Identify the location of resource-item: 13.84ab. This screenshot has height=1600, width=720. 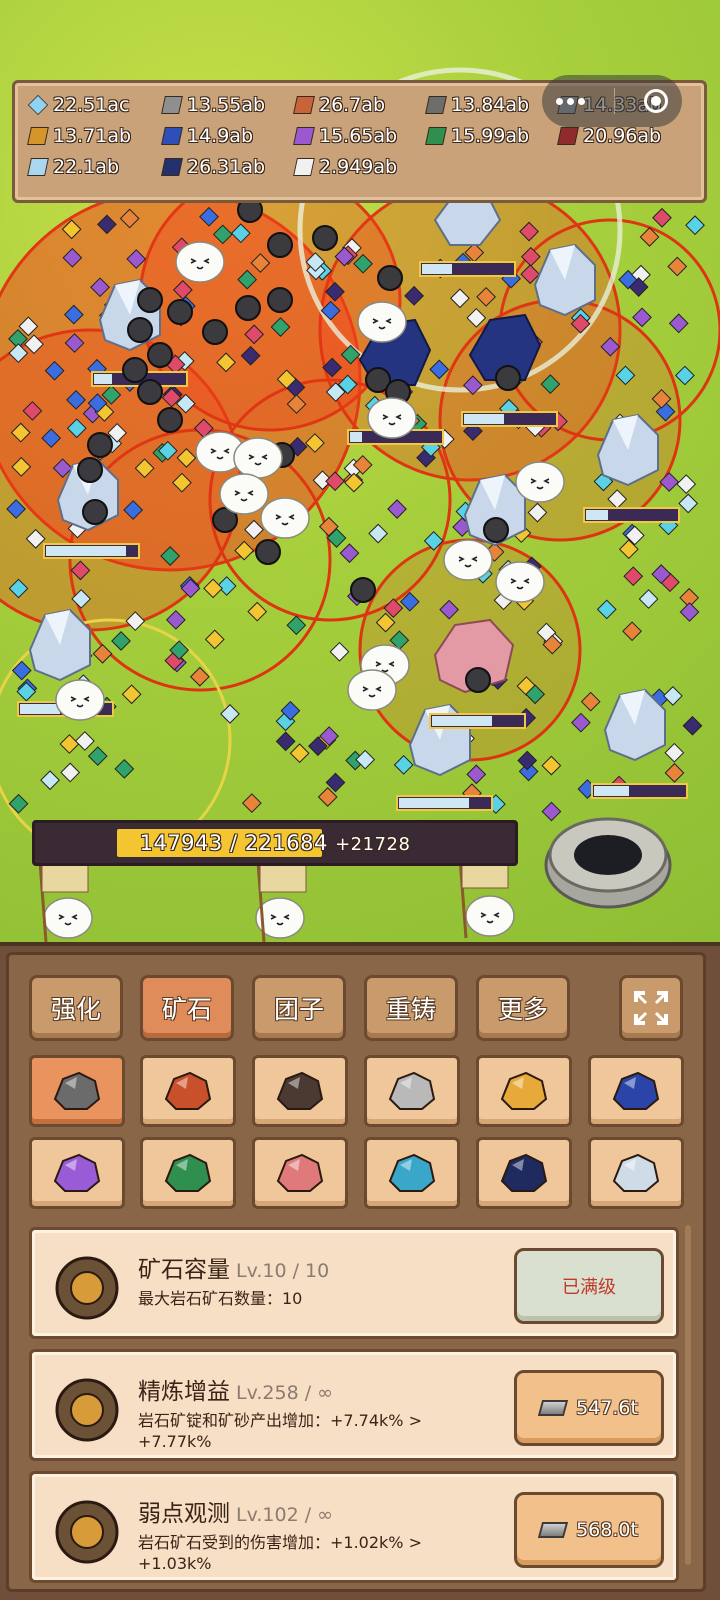
(477, 105).